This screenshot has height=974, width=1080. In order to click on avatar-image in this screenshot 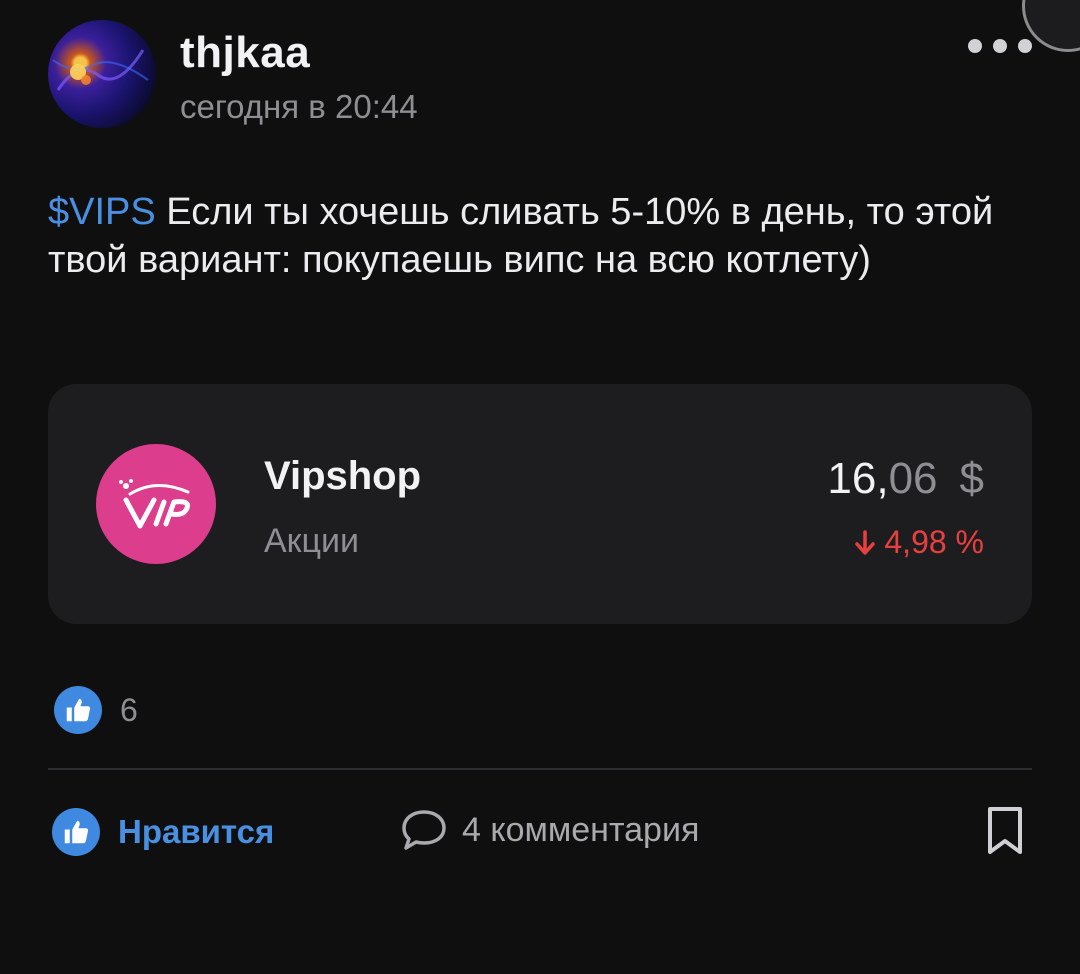, I will do `click(100, 70)`.